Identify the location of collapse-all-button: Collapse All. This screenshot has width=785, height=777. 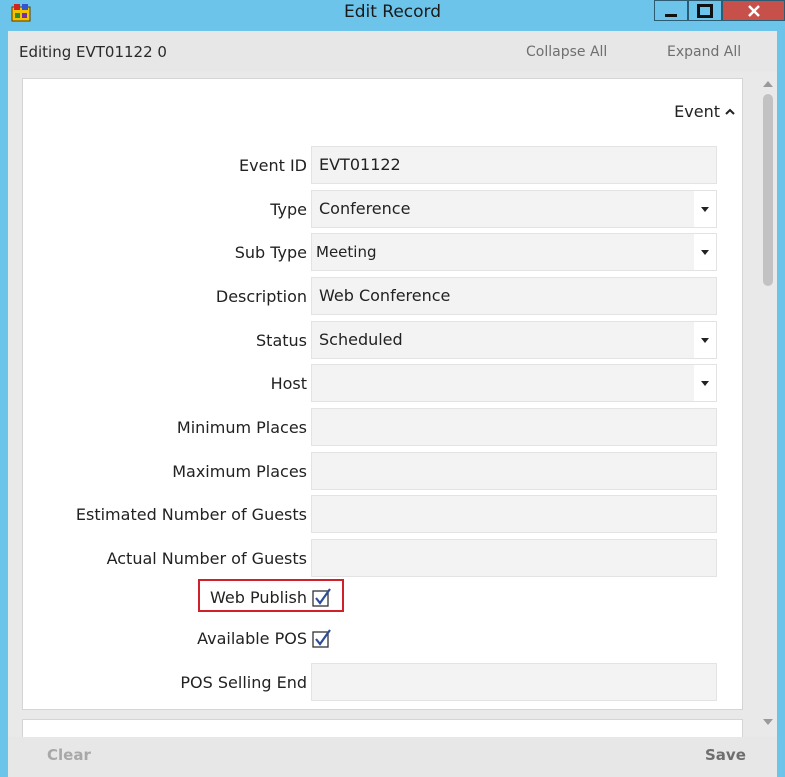
(566, 52).